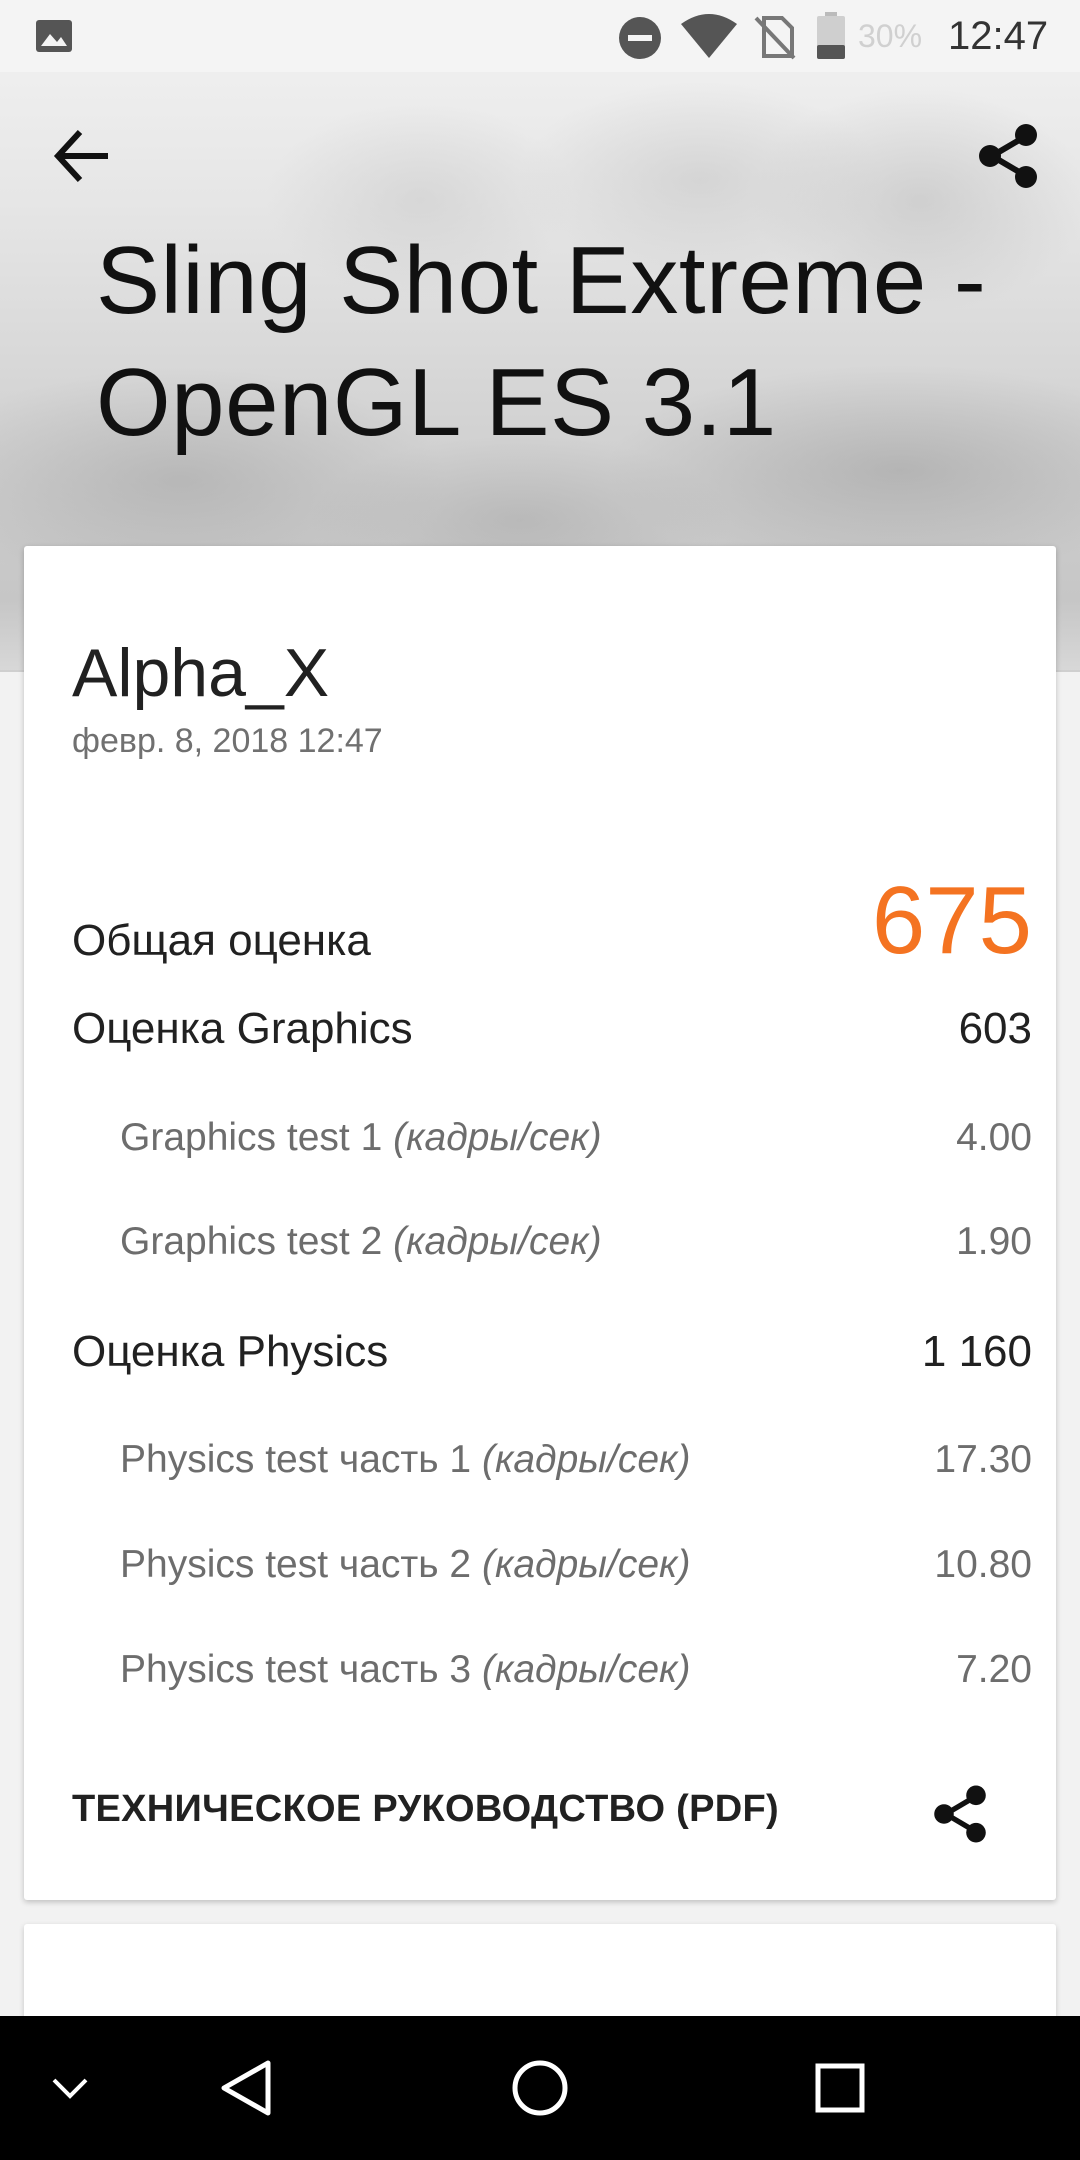 The image size is (1080, 2160). I want to click on test-value: 17.30, so click(983, 1459).